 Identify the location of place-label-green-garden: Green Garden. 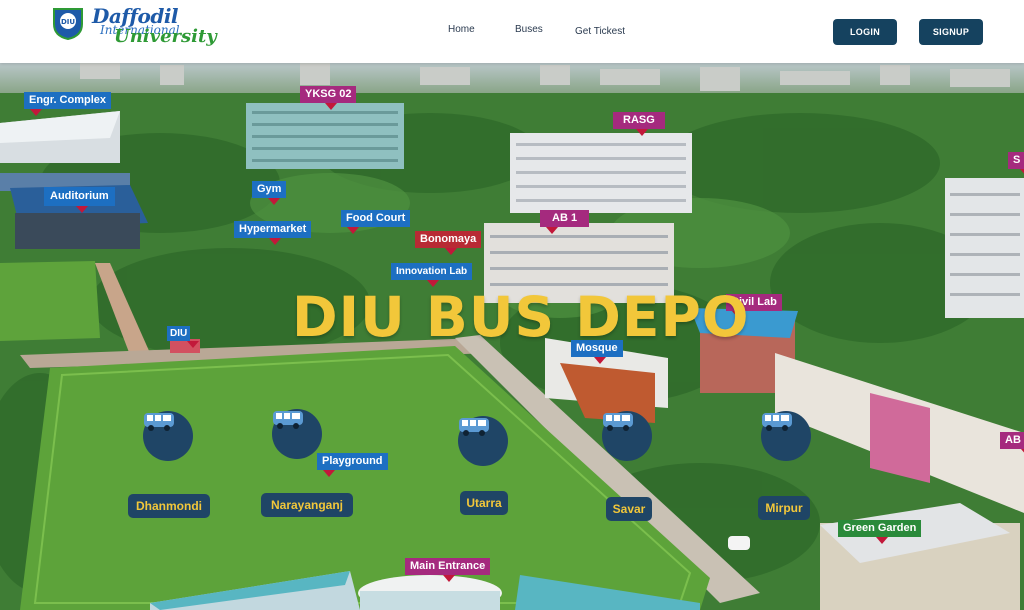
(880, 532).